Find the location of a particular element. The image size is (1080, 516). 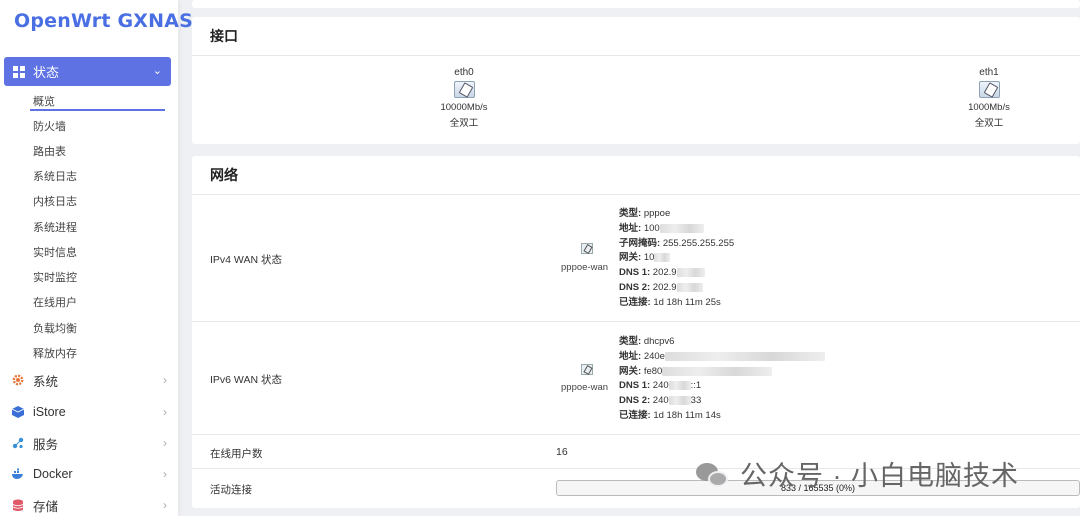

sub-item-overview: 概览 is located at coordinates (44, 101).